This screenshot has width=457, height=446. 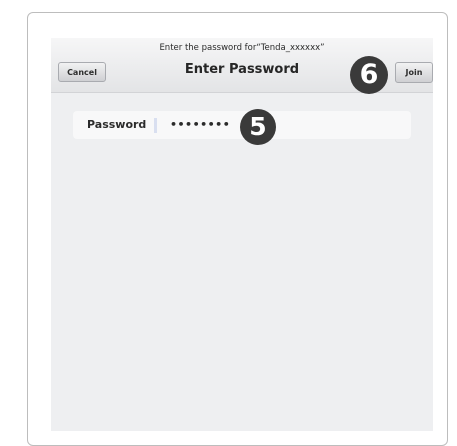 I want to click on password-label: Password, so click(x=117, y=124).